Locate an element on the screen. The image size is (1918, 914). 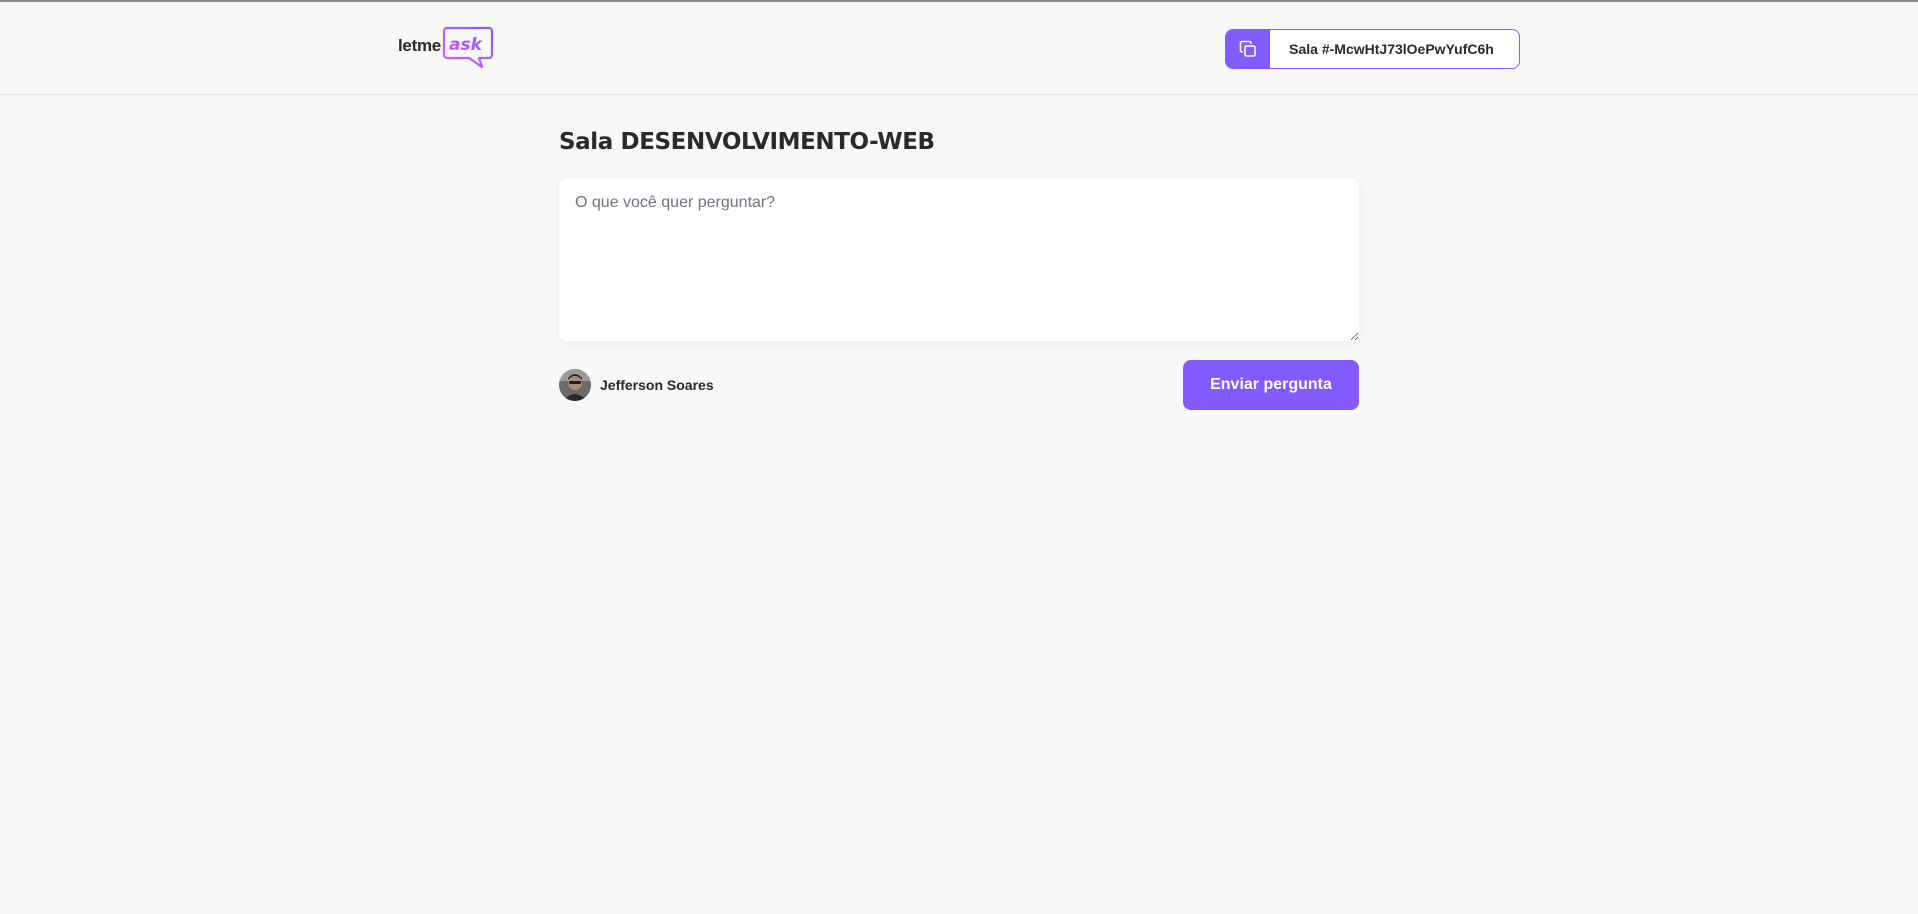
room-code-button: Sala #-McwHtJ73lOePwYufC6h is located at coordinates (1372, 49).